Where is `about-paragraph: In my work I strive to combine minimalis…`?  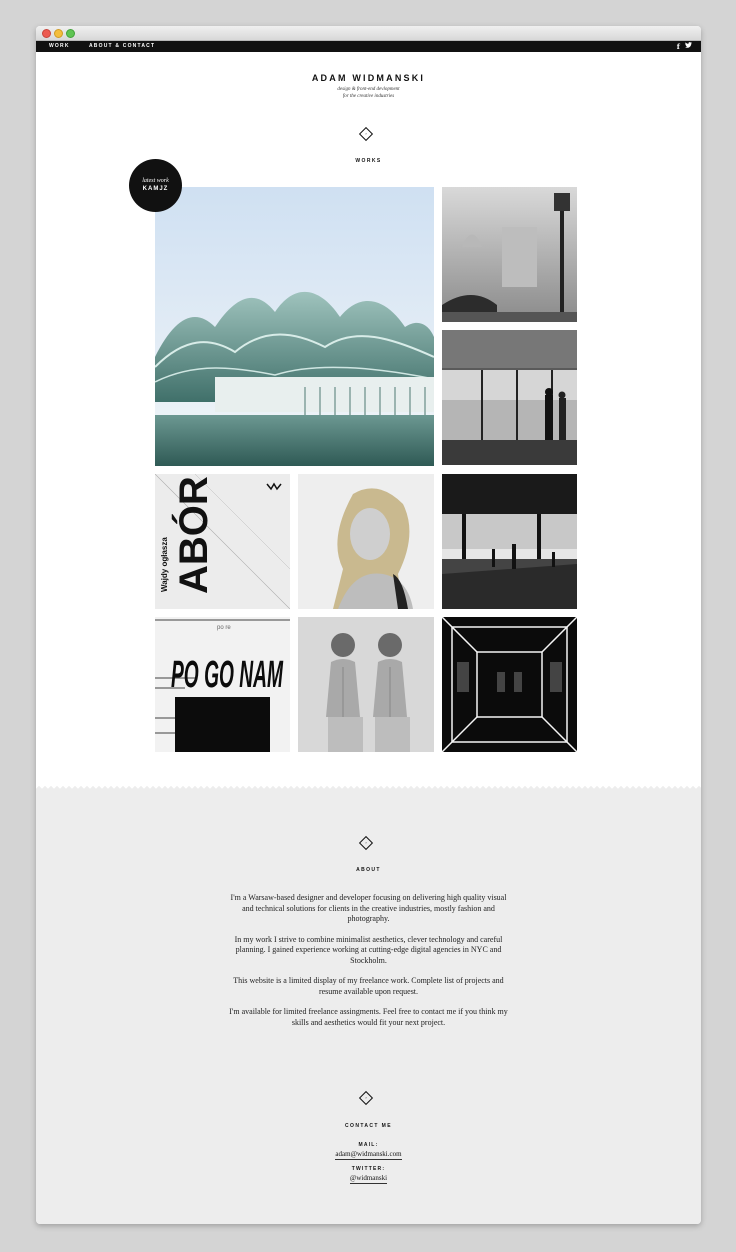 about-paragraph: In my work I strive to combine minimalis… is located at coordinates (368, 949).